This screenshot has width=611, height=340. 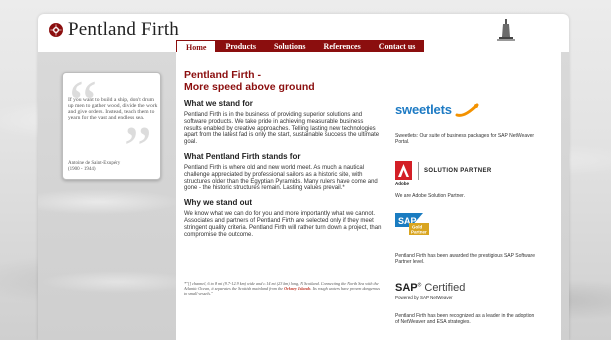 I want to click on adobe-partner-logo: Adobe SOLUTION PARTNER, so click(x=443, y=173).